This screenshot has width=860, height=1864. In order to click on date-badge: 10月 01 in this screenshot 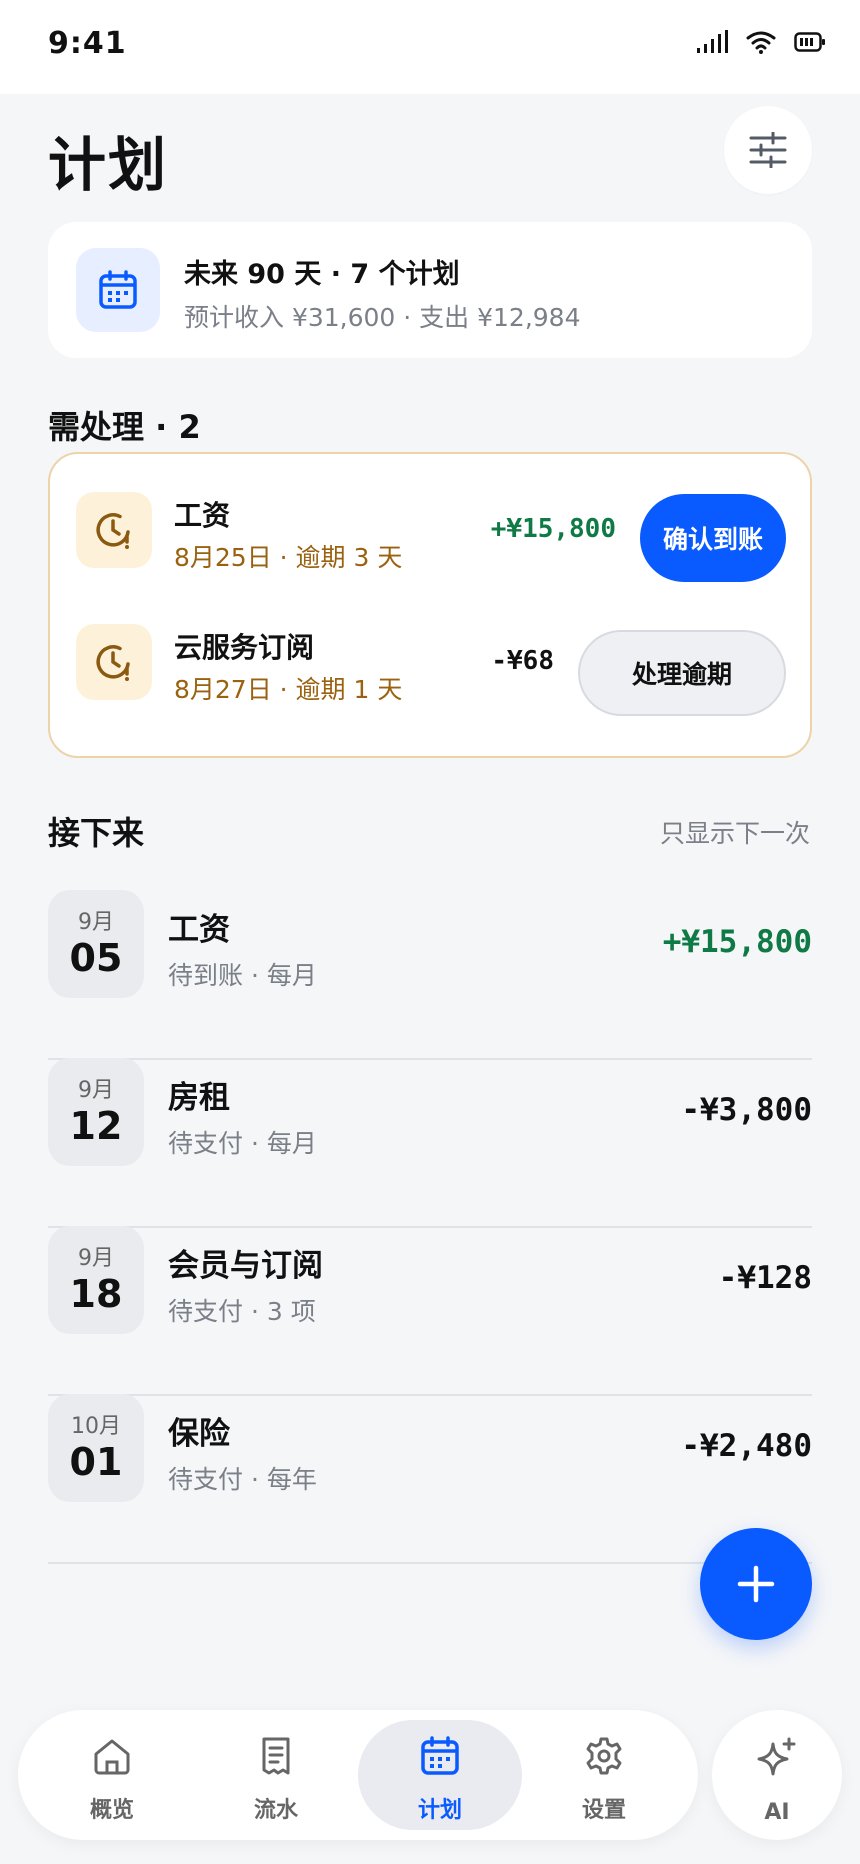, I will do `click(96, 1448)`.